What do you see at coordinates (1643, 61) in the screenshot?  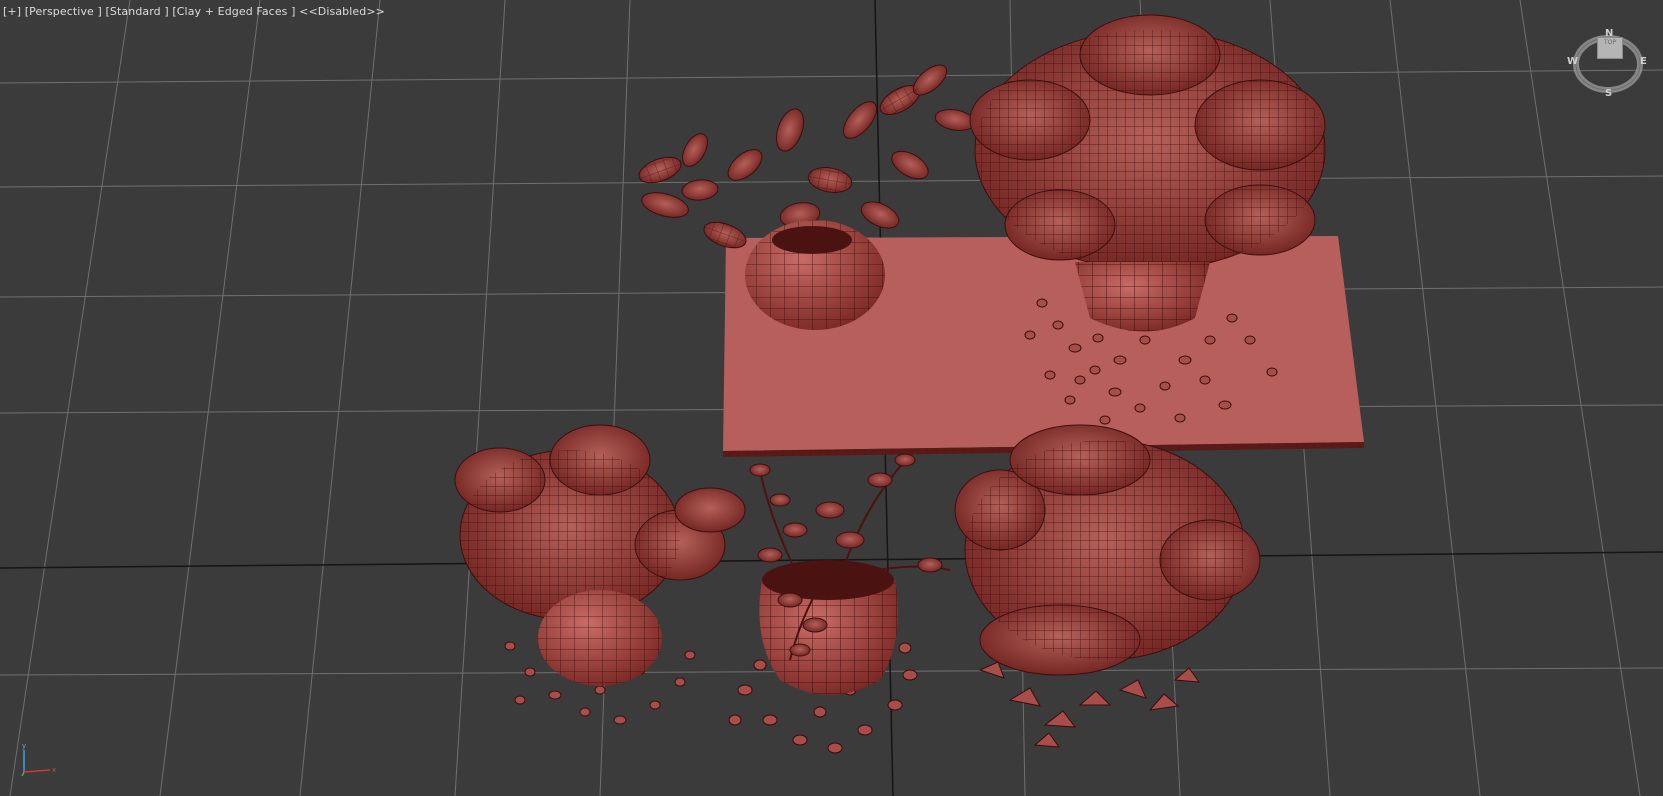 I see `compass-east: E` at bounding box center [1643, 61].